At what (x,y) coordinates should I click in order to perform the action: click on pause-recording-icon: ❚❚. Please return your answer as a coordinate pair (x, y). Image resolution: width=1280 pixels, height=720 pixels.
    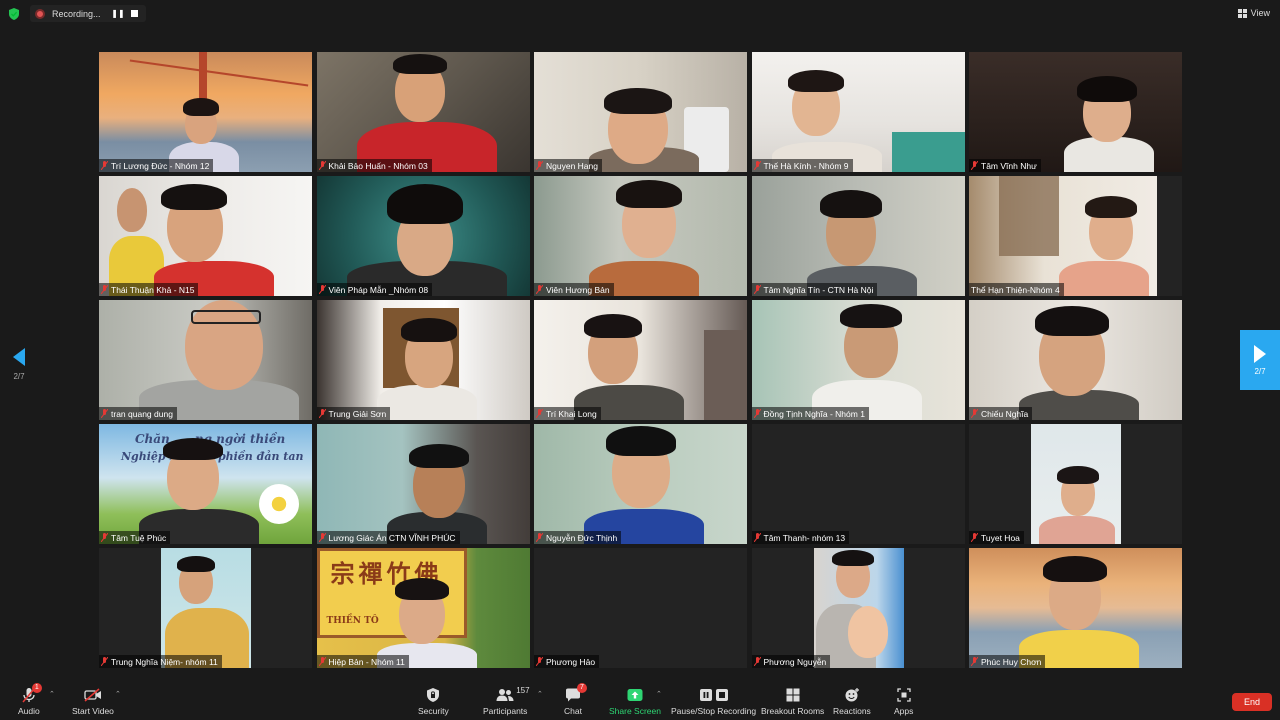
    Looking at the image, I should click on (118, 13).